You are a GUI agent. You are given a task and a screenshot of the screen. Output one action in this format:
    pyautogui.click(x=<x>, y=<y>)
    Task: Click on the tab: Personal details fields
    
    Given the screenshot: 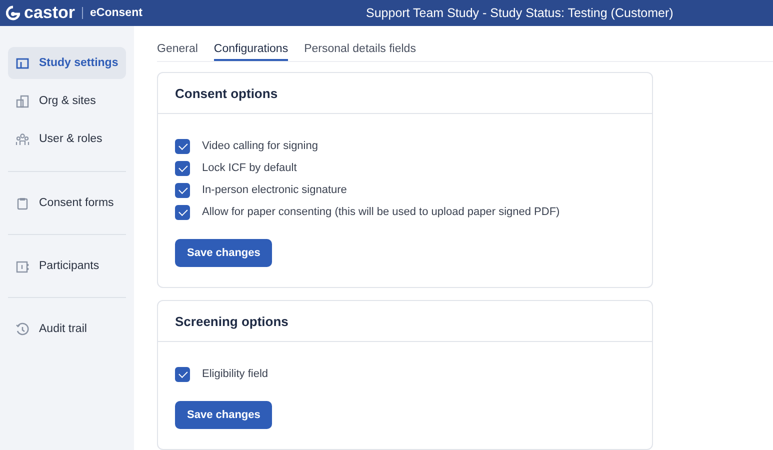 What is the action you would take?
    pyautogui.click(x=360, y=51)
    